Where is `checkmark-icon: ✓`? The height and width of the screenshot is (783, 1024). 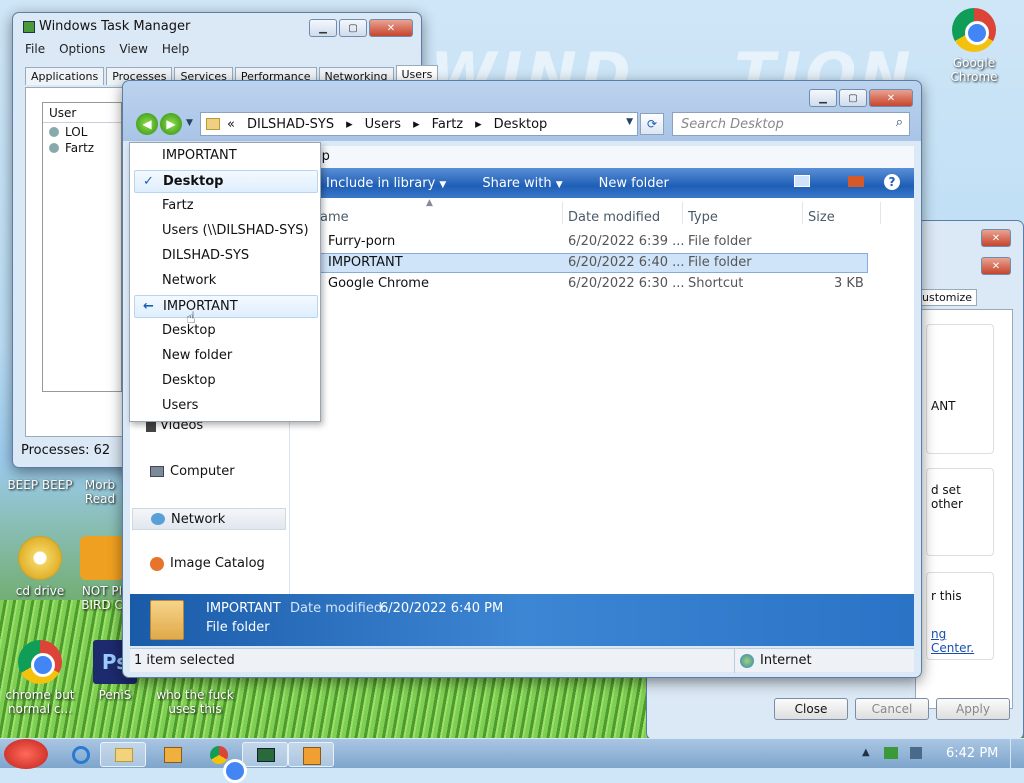 checkmark-icon: ✓ is located at coordinates (148, 181).